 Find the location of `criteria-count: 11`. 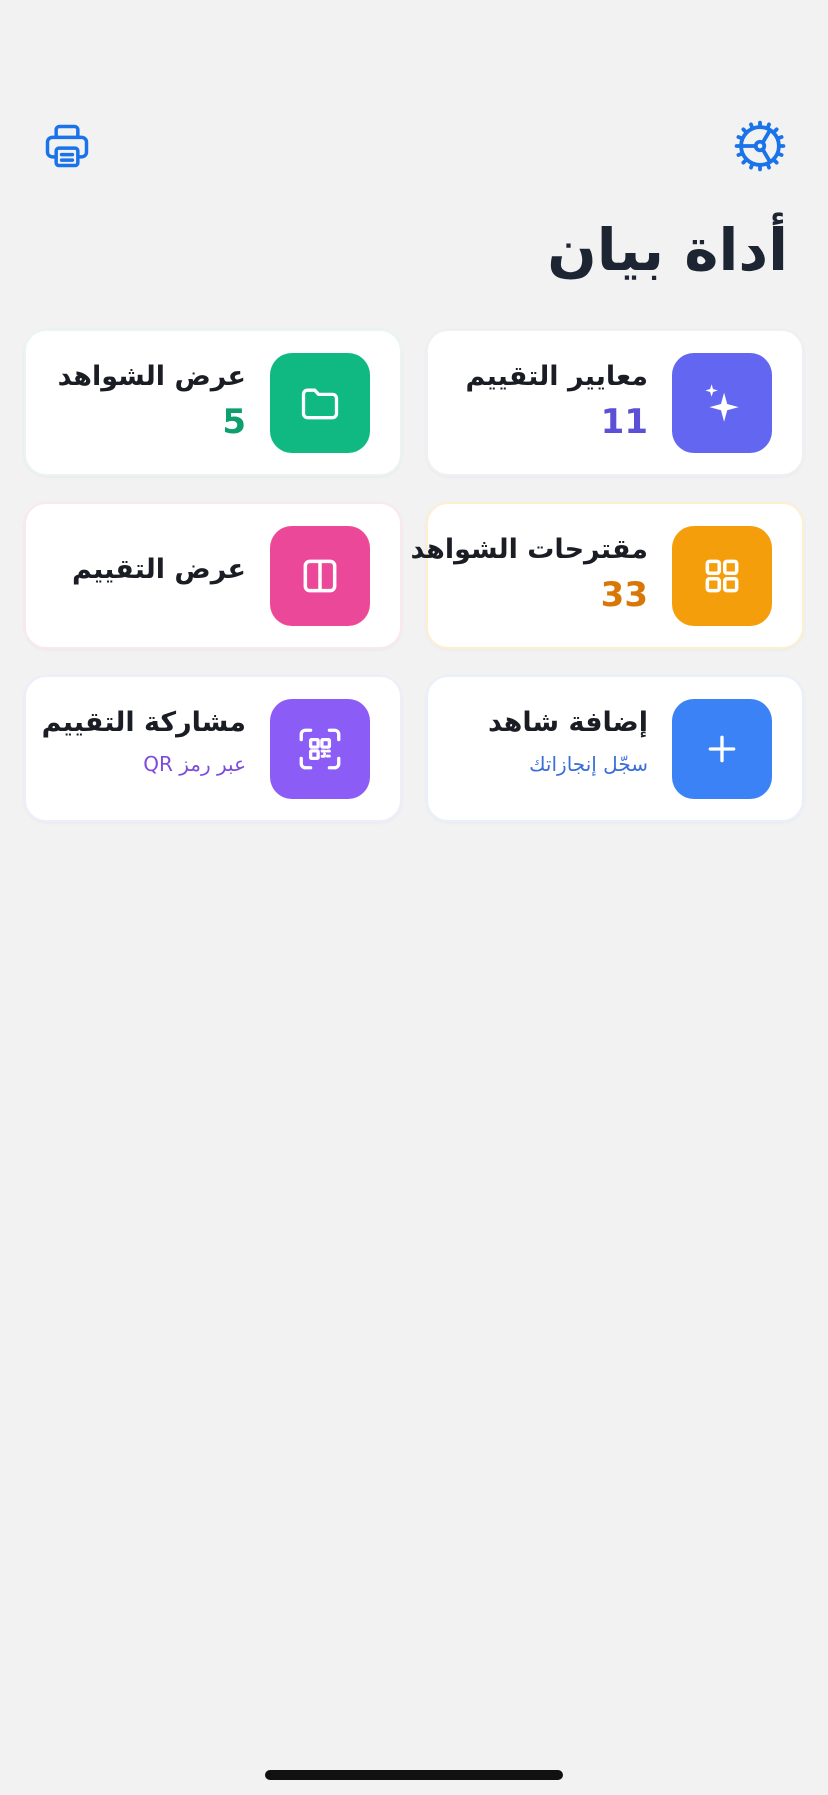

criteria-count: 11 is located at coordinates (624, 422).